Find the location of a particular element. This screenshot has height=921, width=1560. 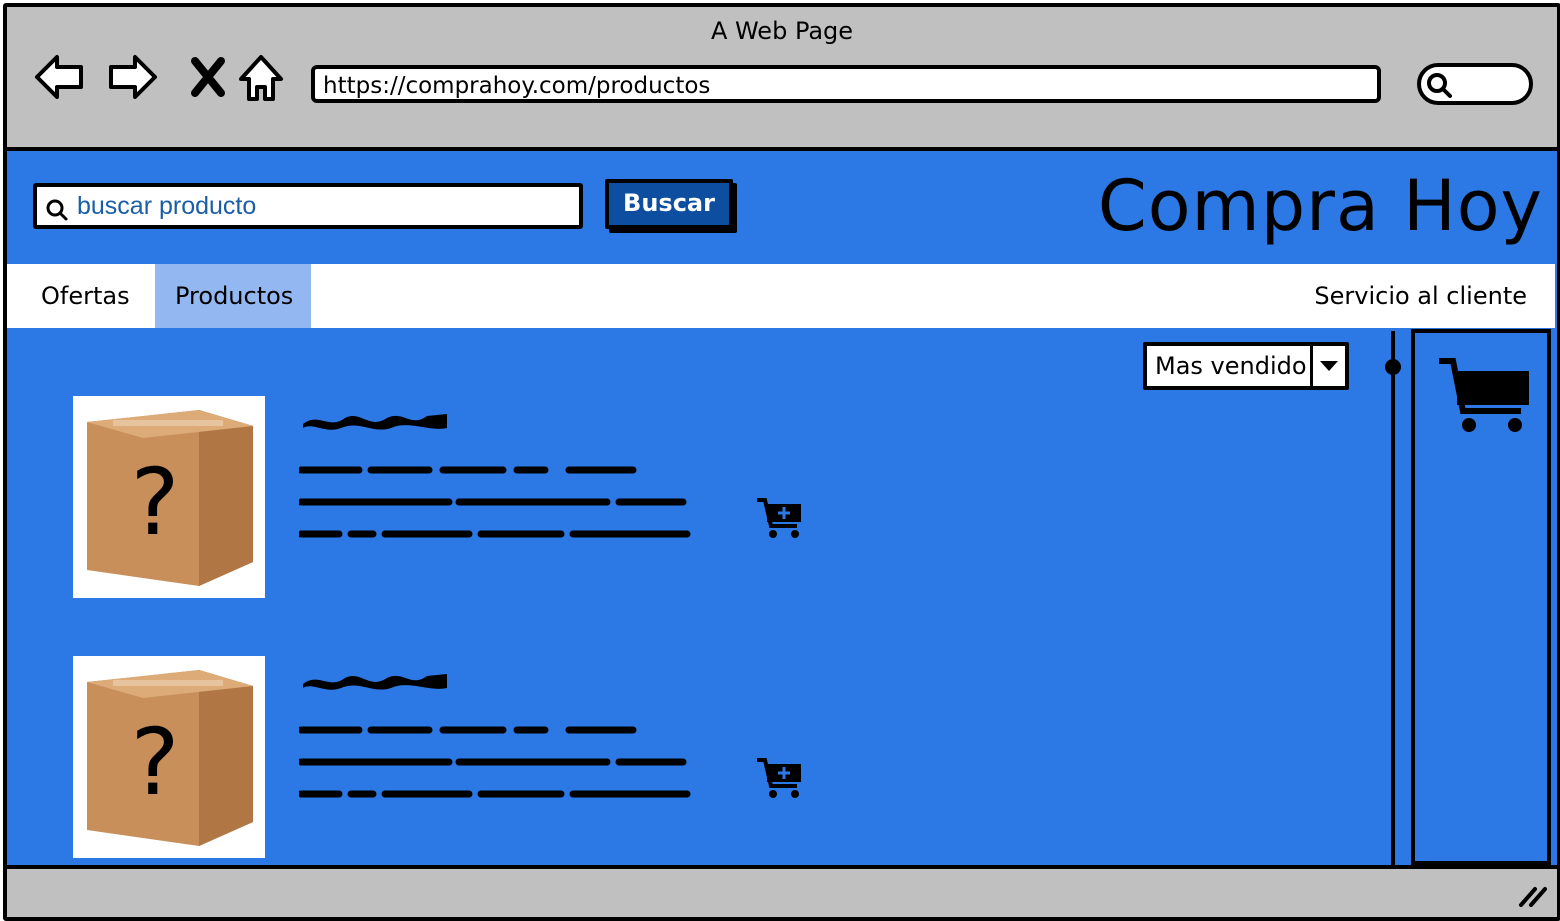

address-bar-url: https://comprahoy.com/productos is located at coordinates (517, 86).